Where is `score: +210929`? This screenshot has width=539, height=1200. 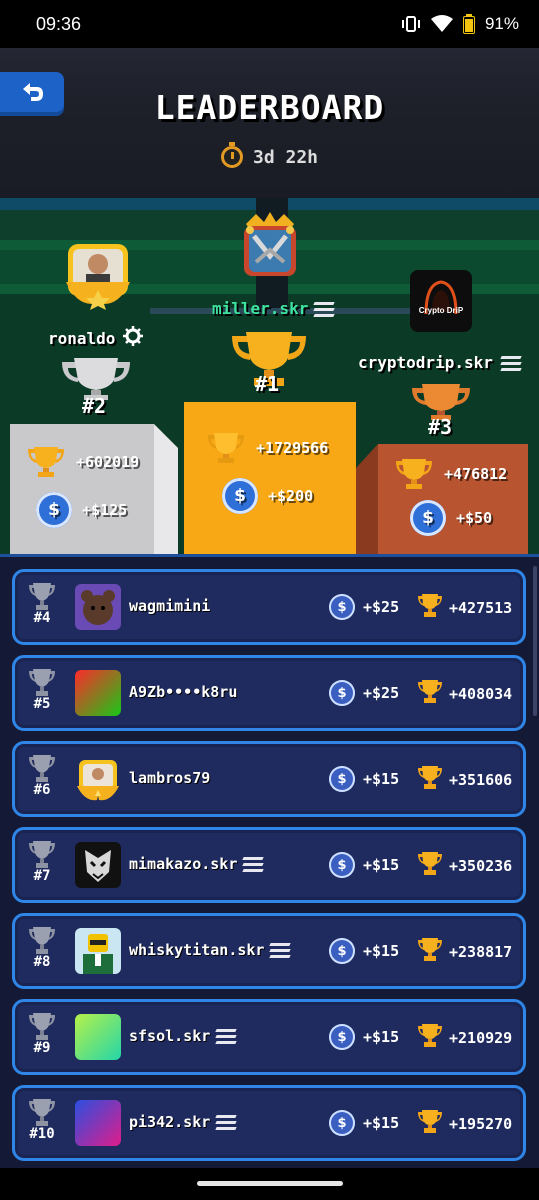
score: +210929 is located at coordinates (464, 1038).